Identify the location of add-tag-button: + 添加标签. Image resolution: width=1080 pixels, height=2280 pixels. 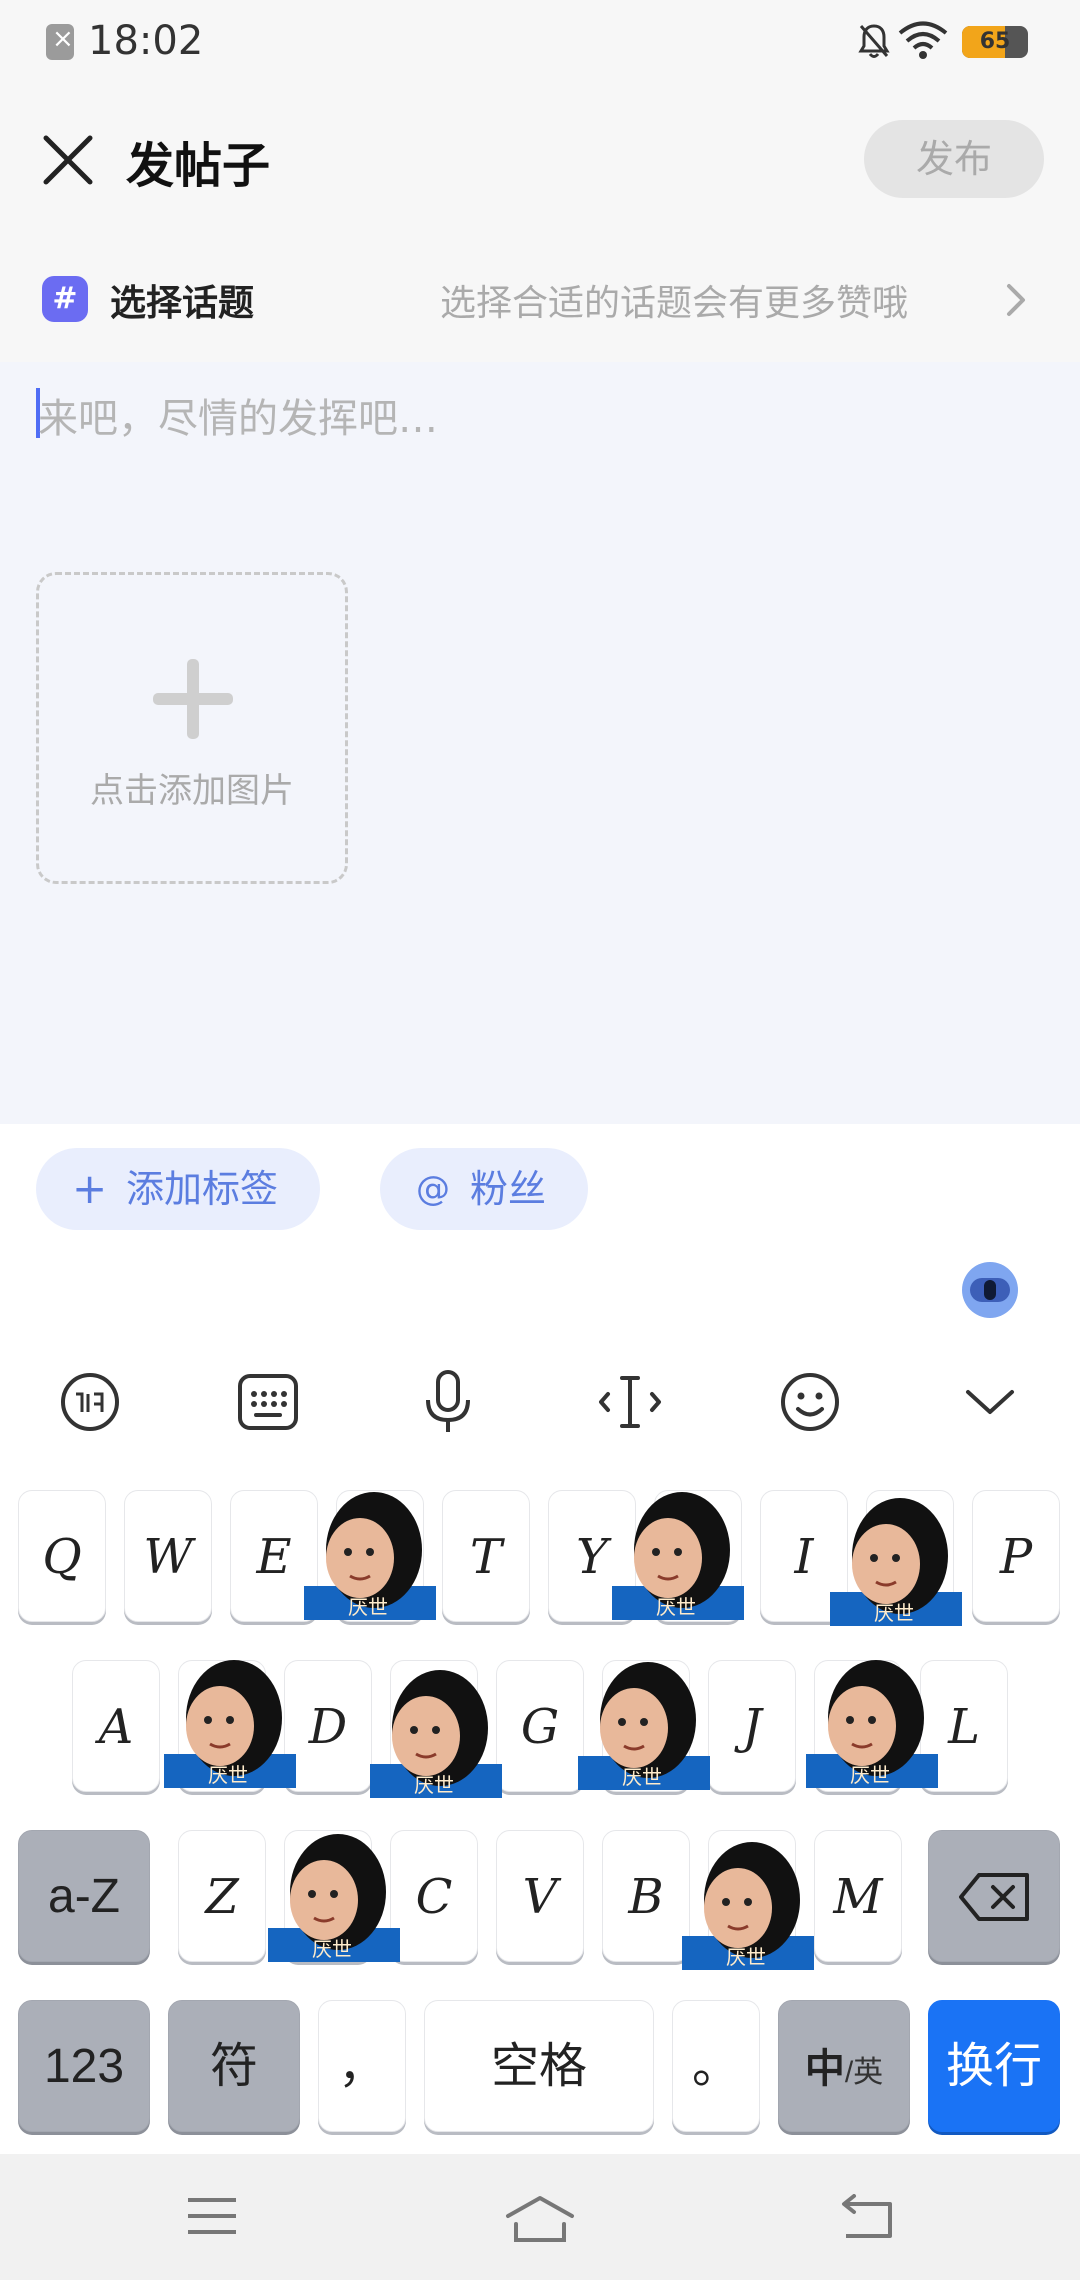
(178, 1189).